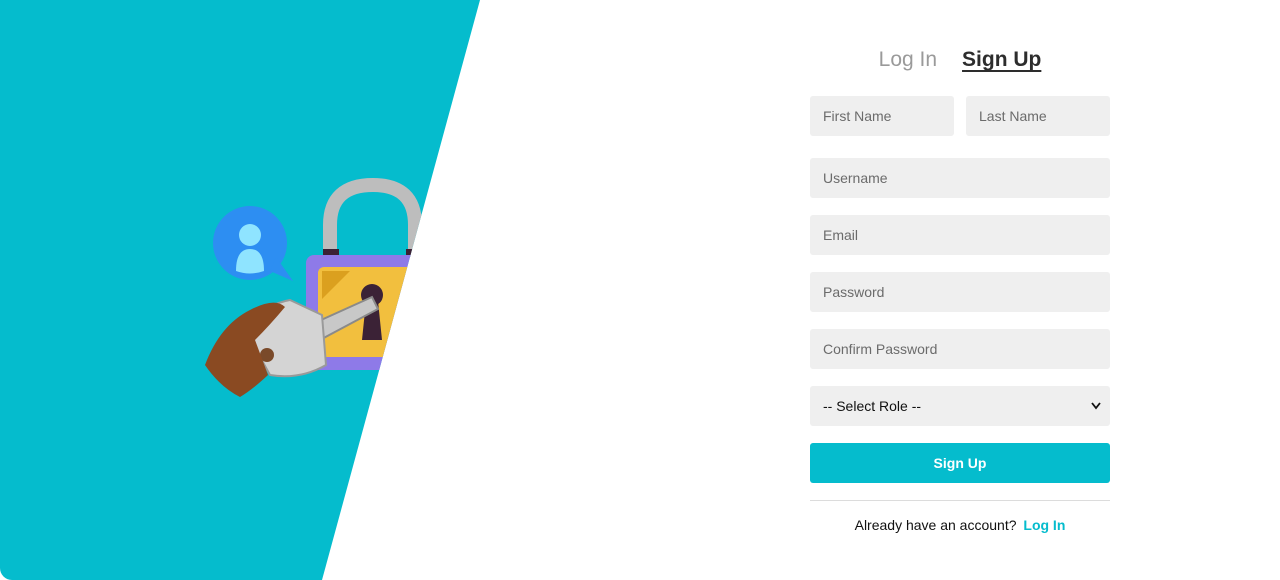 This screenshot has height=580, width=1280. I want to click on email-input, so click(960, 235).